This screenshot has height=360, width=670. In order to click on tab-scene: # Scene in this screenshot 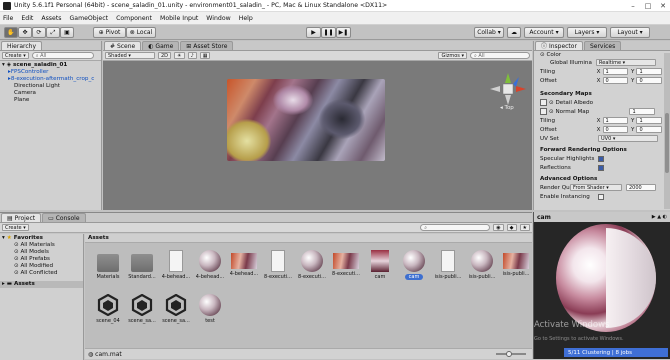, I will do `click(123, 45)`.